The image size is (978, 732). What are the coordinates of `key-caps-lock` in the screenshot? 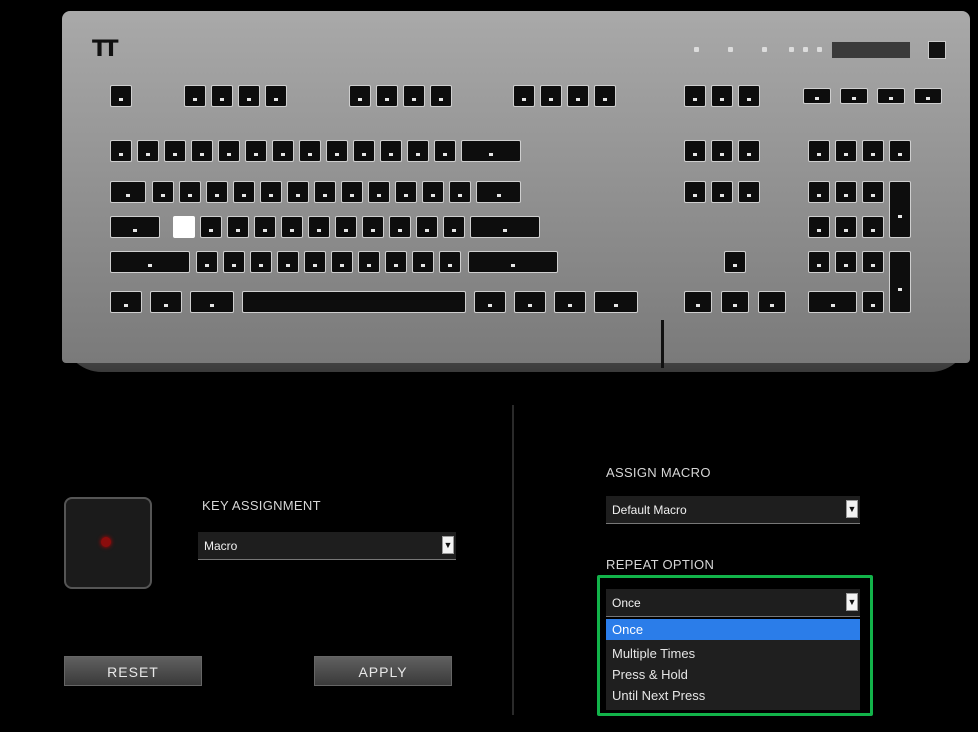 It's located at (135, 227).